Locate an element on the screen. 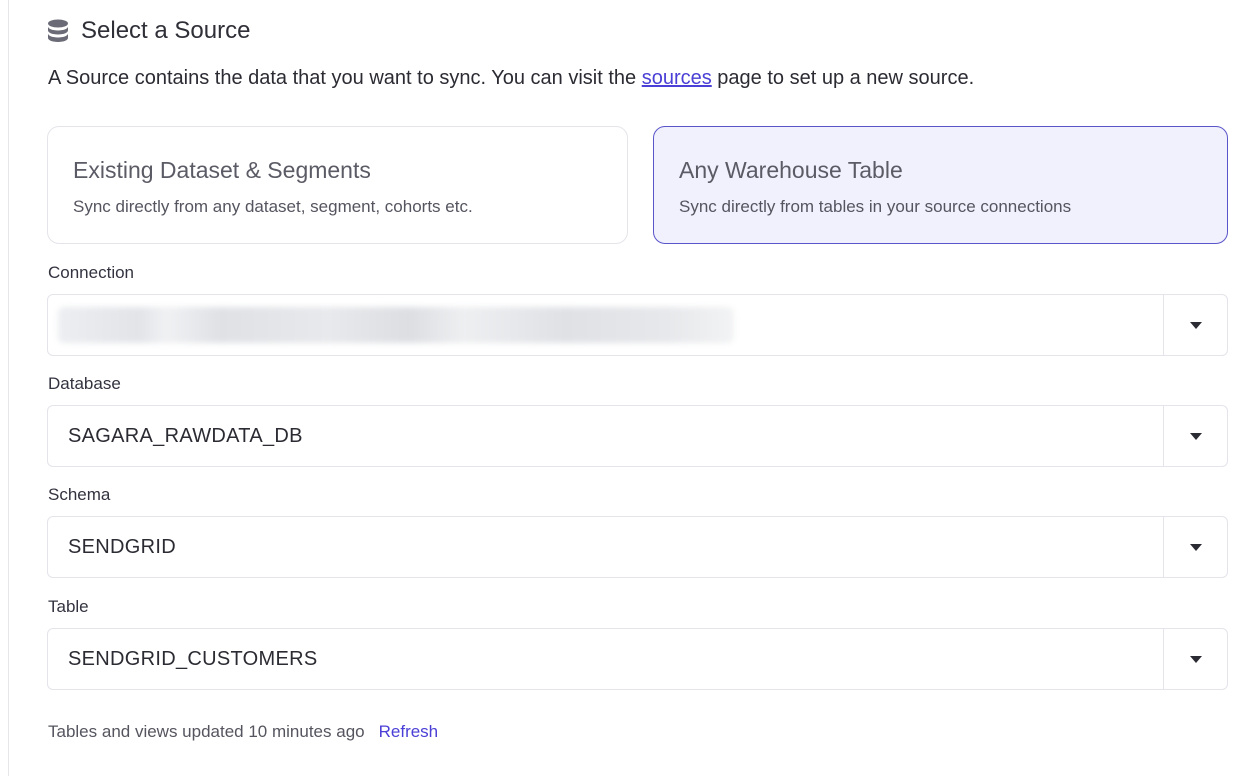 This screenshot has width=1250, height=776. database-icon is located at coordinates (59, 31).